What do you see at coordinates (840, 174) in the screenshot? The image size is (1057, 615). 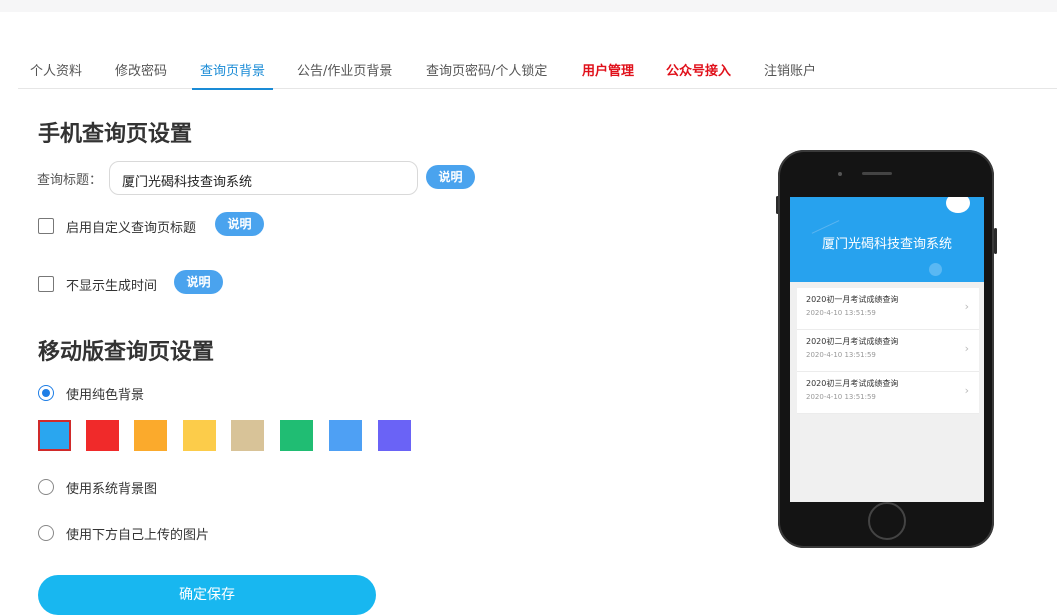 I see `phone-camera` at bounding box center [840, 174].